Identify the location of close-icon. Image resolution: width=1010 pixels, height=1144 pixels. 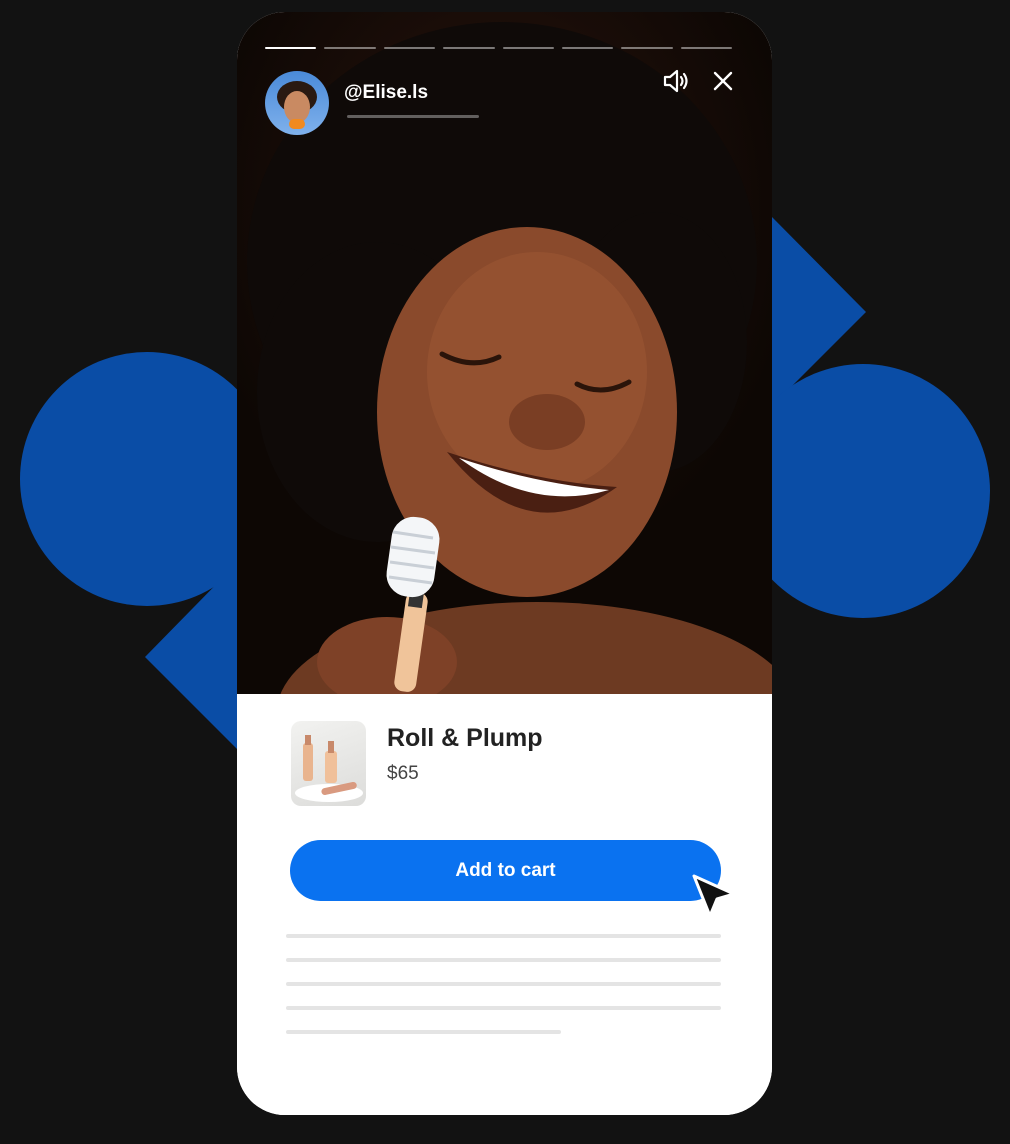
(723, 81).